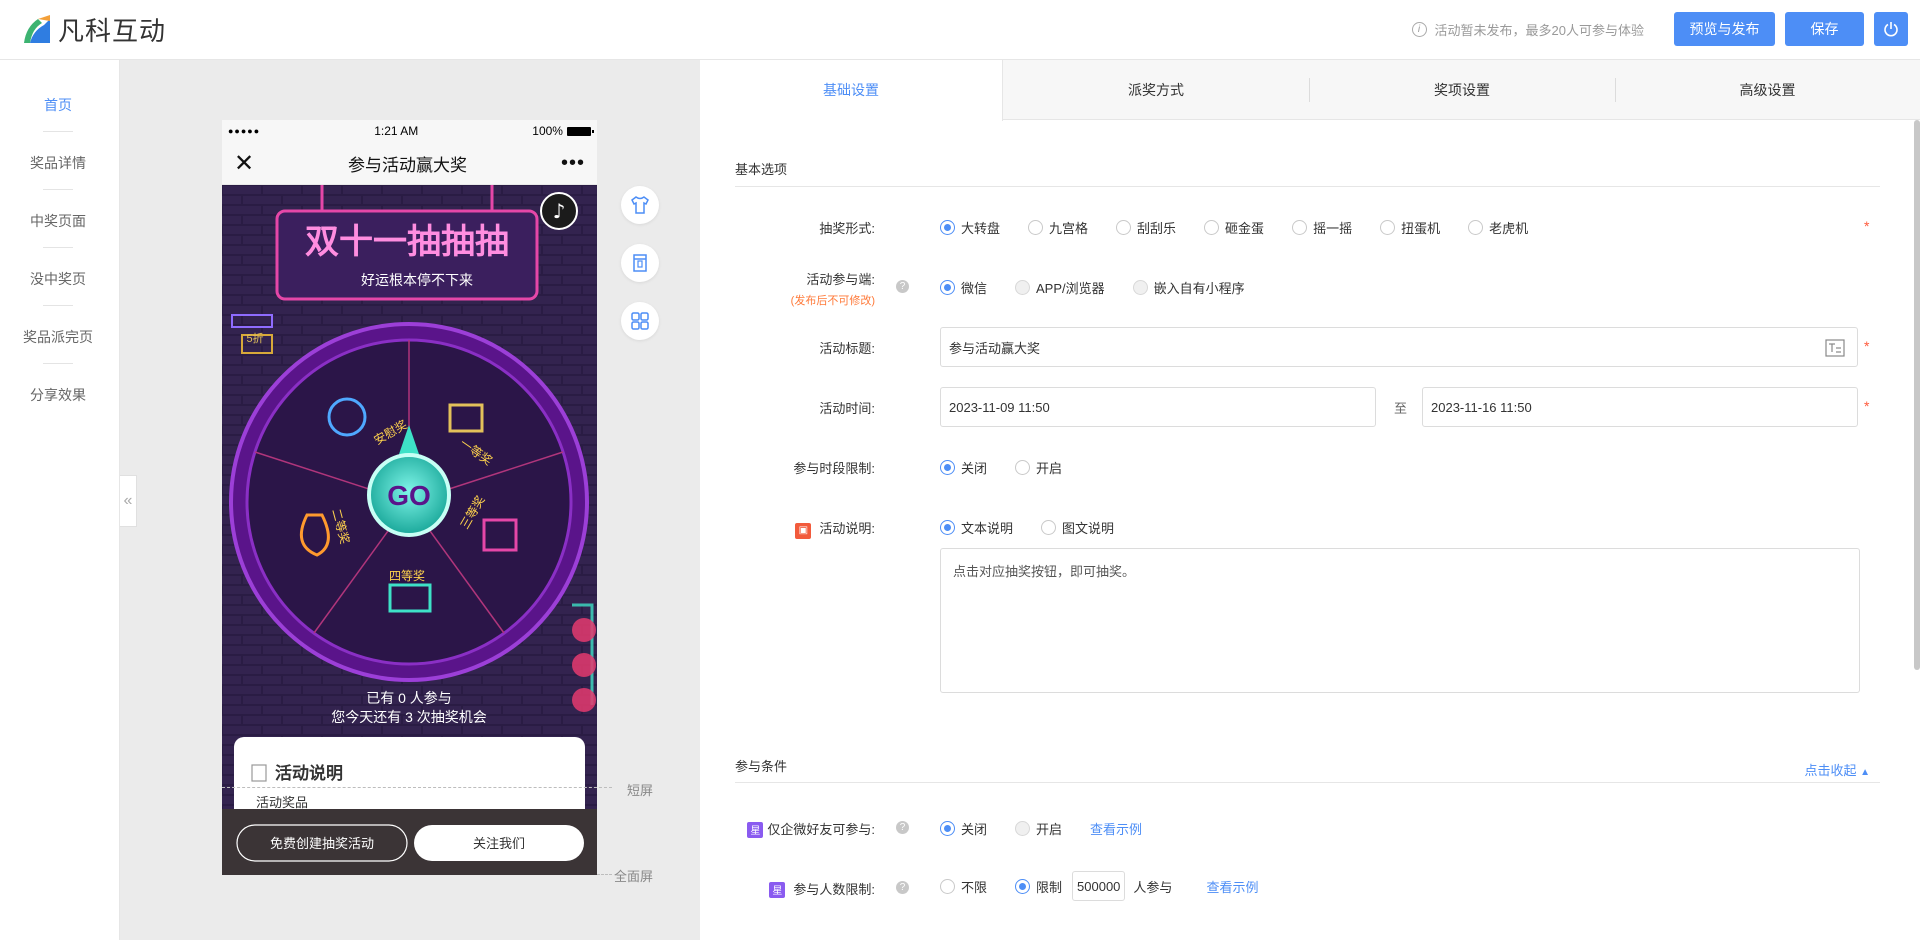 This screenshot has height=940, width=1920. What do you see at coordinates (1410, 227) in the screenshot?
I see `lottery-form-option: 扭蛋机` at bounding box center [1410, 227].